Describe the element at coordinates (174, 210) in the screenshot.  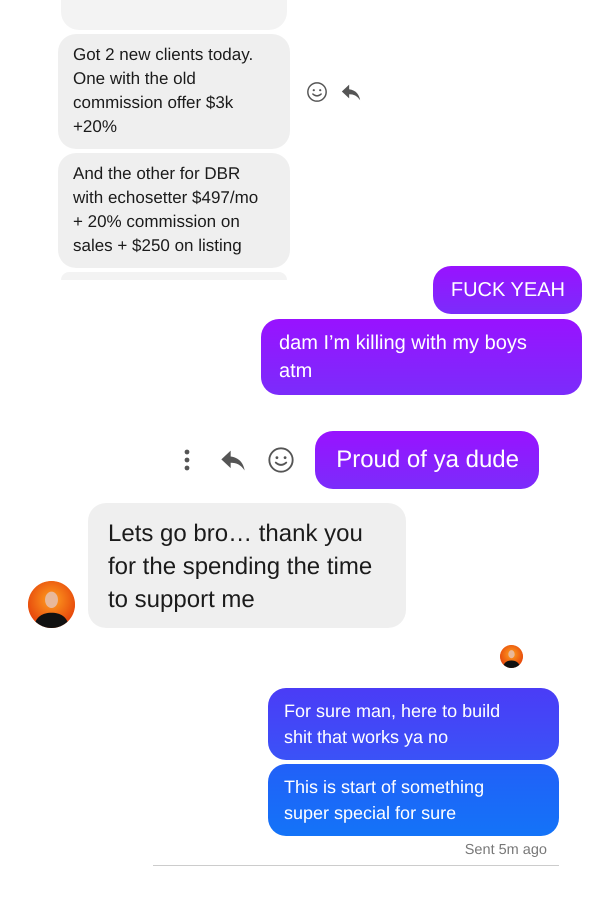
I see `message-bubble: And the other for DBR with echosetter $497/mo + 20% commission on sales + $250 on listing` at that location.